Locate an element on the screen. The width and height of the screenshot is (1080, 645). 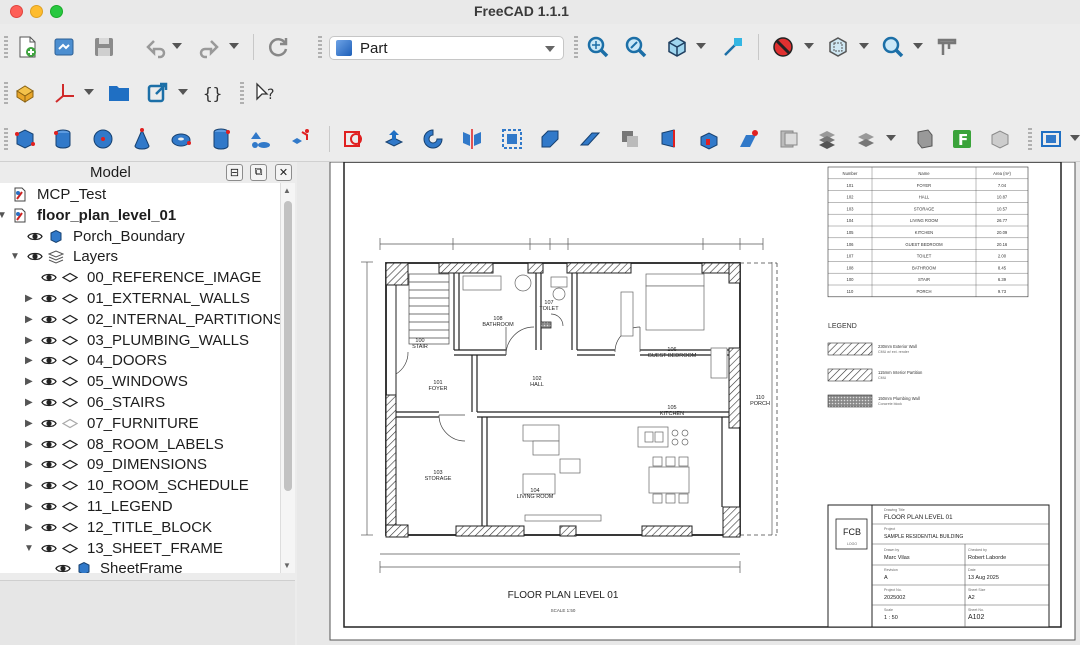
tree-item: Porch_Boundary is located at coordinates (140, 236).